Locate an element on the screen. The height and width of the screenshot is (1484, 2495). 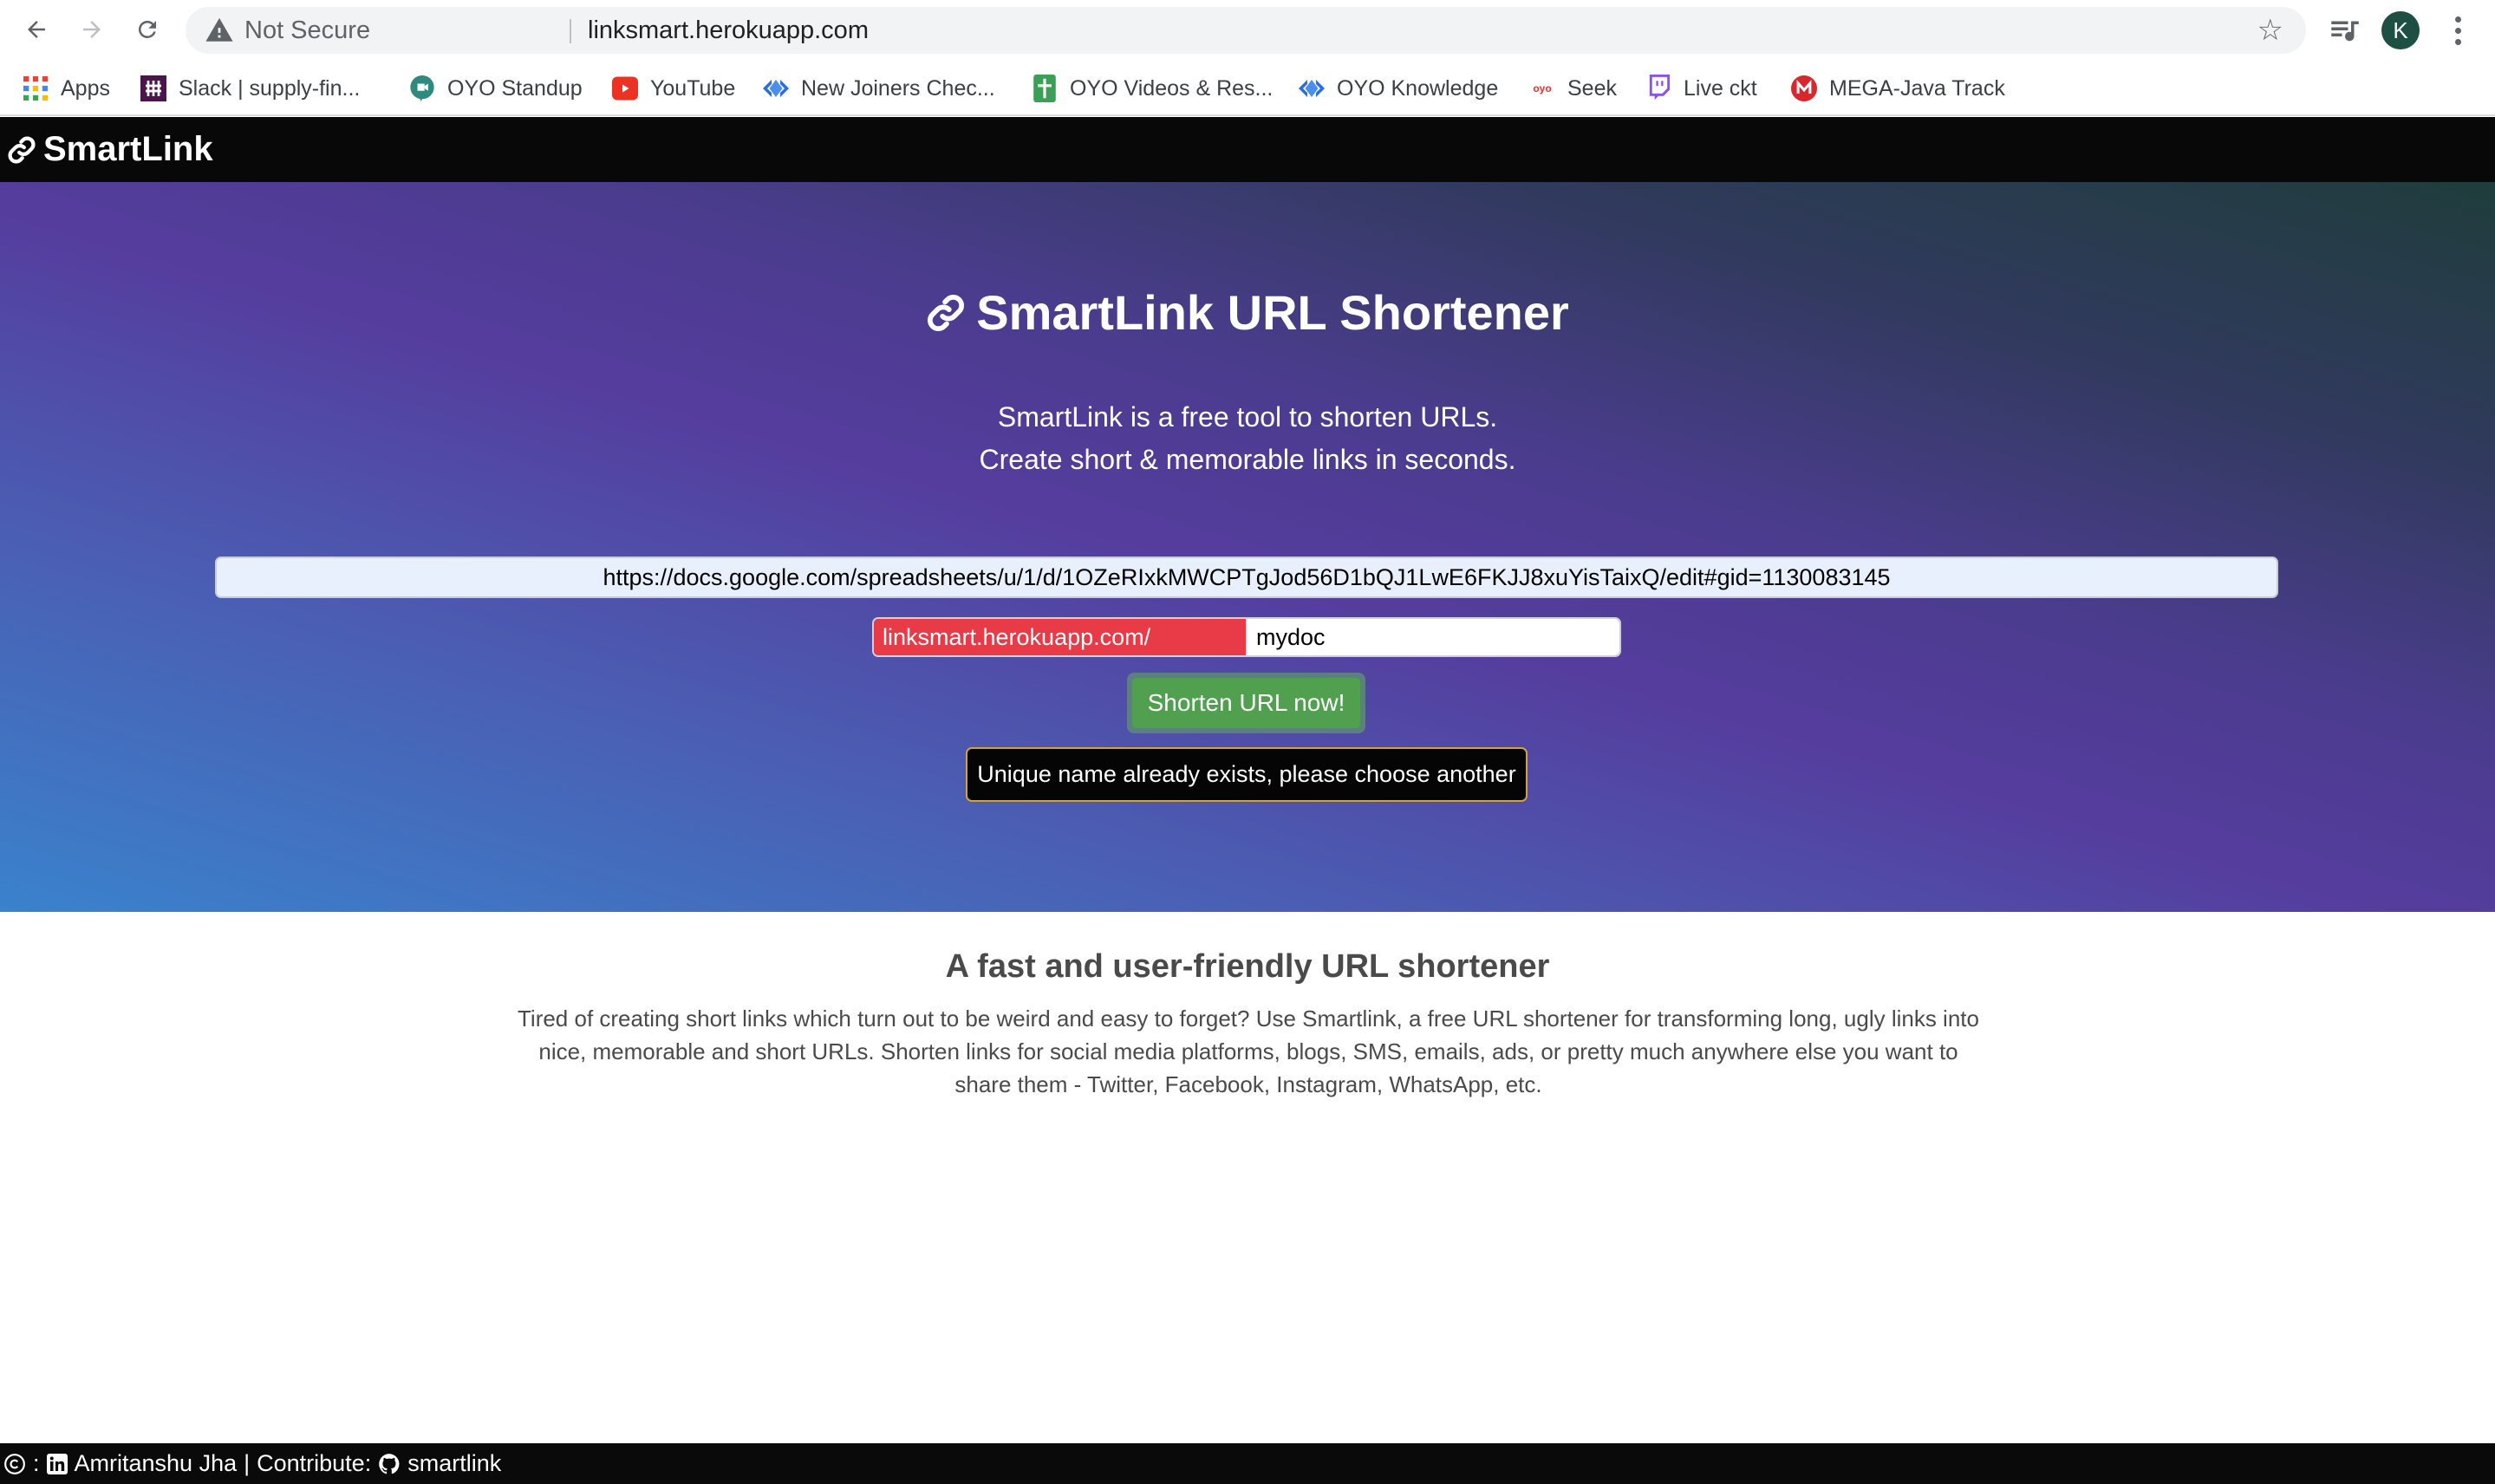
address-bar: Not Secure linksmart.herokuapp.com ☆ is located at coordinates (1246, 30).